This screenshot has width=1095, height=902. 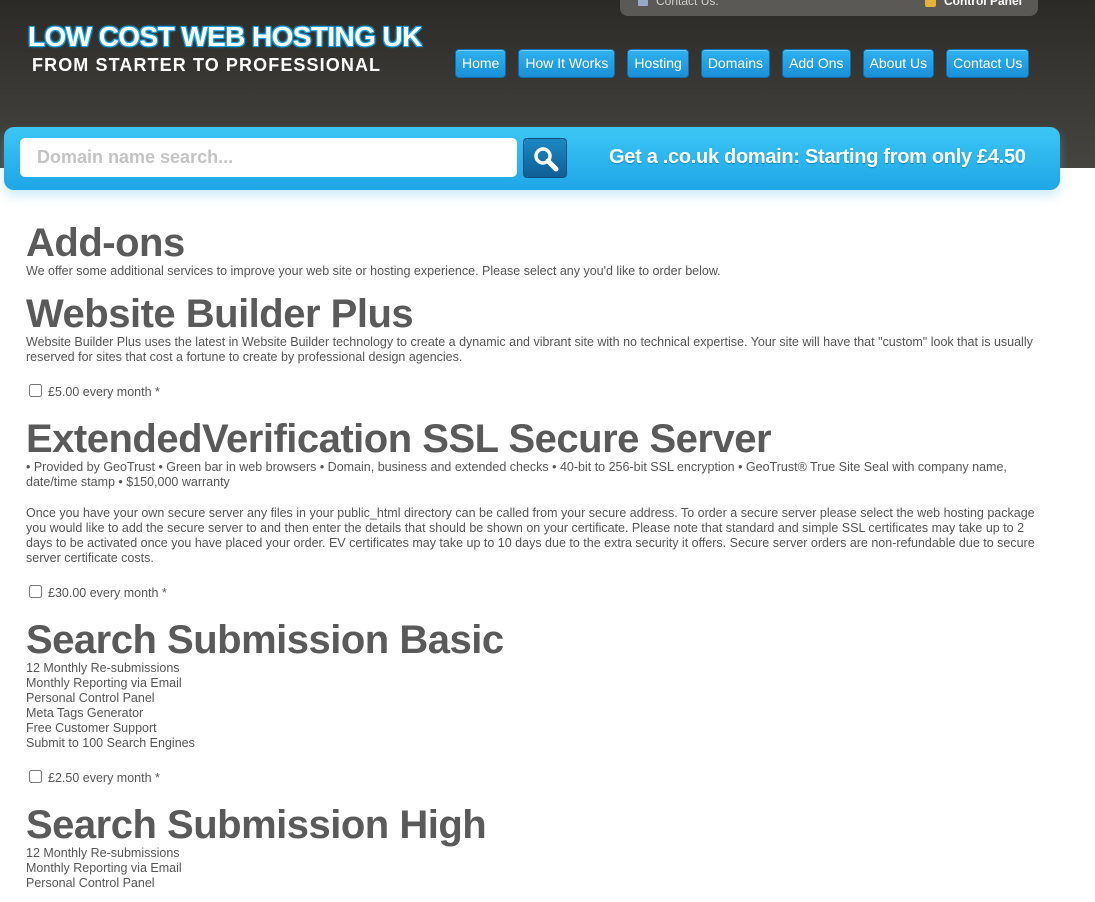 What do you see at coordinates (220, 314) in the screenshot?
I see `addon-title-website-builder: Website Builder Plus` at bounding box center [220, 314].